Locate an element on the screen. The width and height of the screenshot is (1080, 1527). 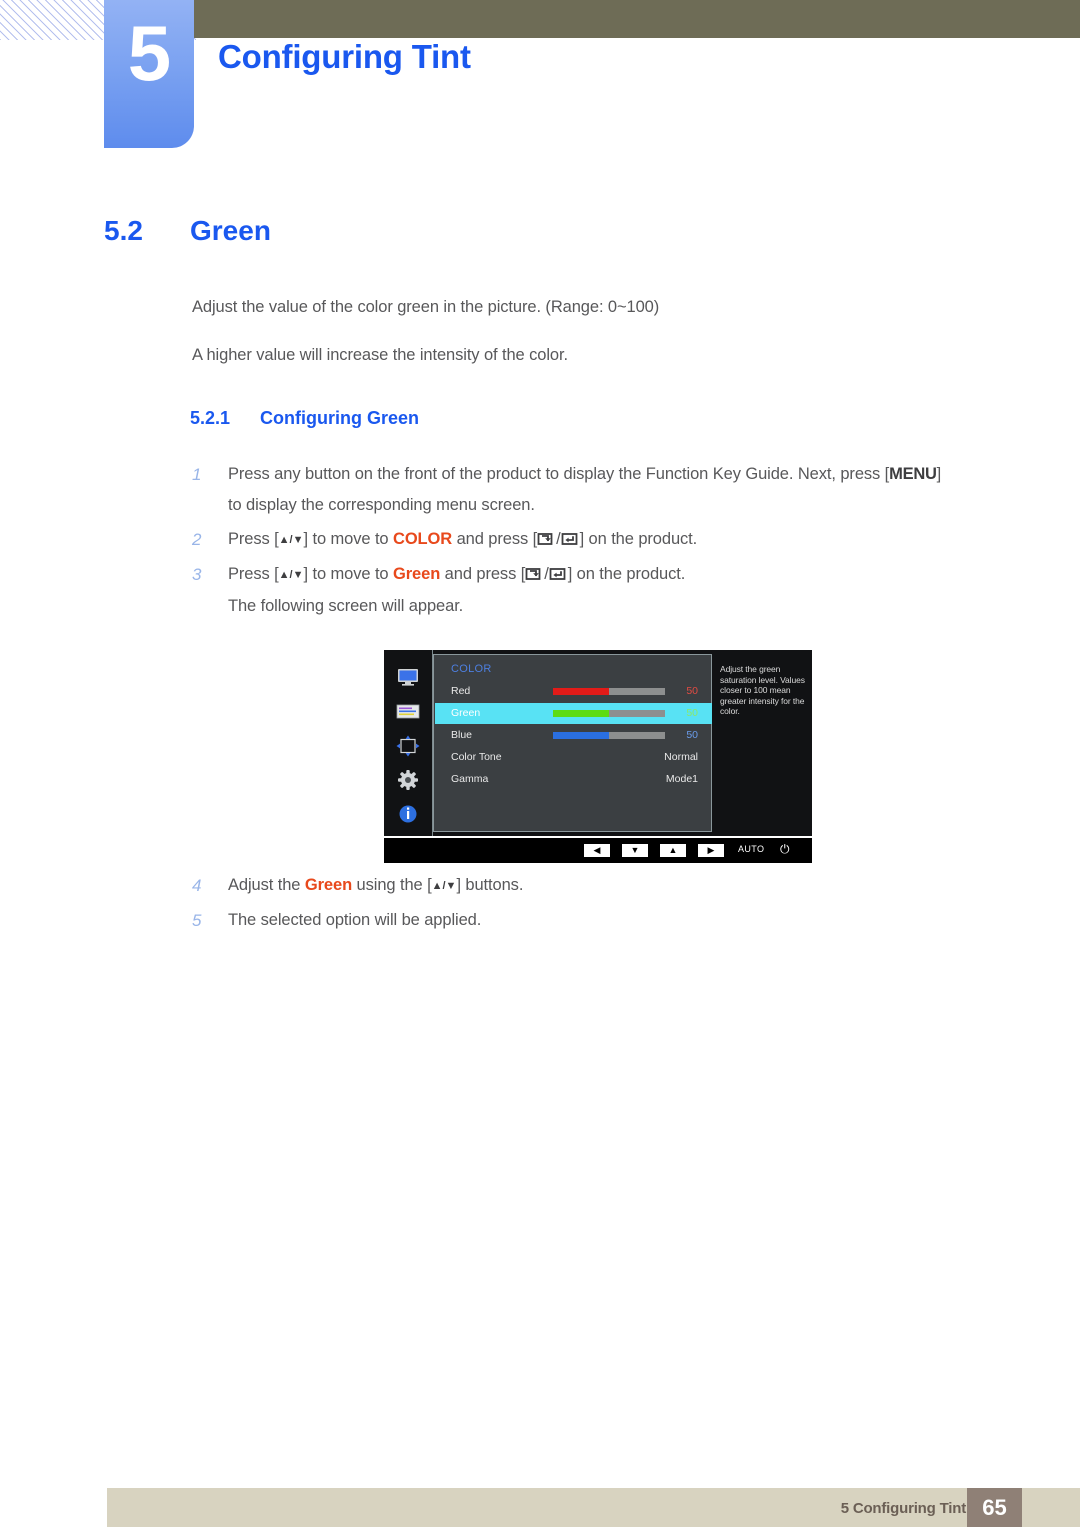
osd-row-value: Mode1 is located at coordinates (681, 779).